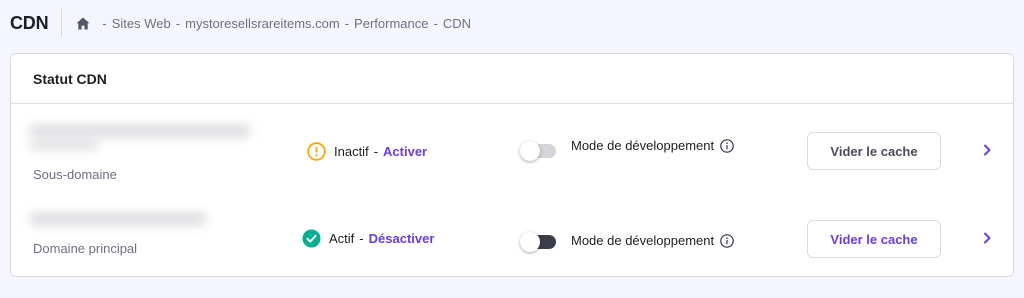 The height and width of the screenshot is (298, 1024). What do you see at coordinates (342, 238) in the screenshot?
I see `status-text: Actif` at bounding box center [342, 238].